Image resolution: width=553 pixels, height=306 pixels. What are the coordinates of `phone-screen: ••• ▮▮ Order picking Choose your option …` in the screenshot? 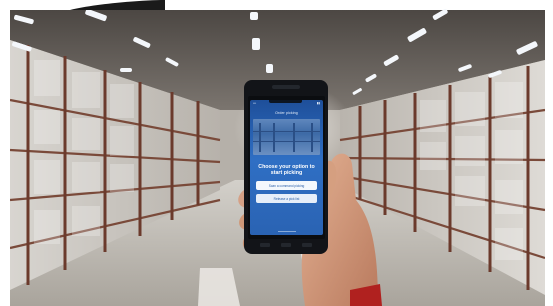 It's located at (286, 167).